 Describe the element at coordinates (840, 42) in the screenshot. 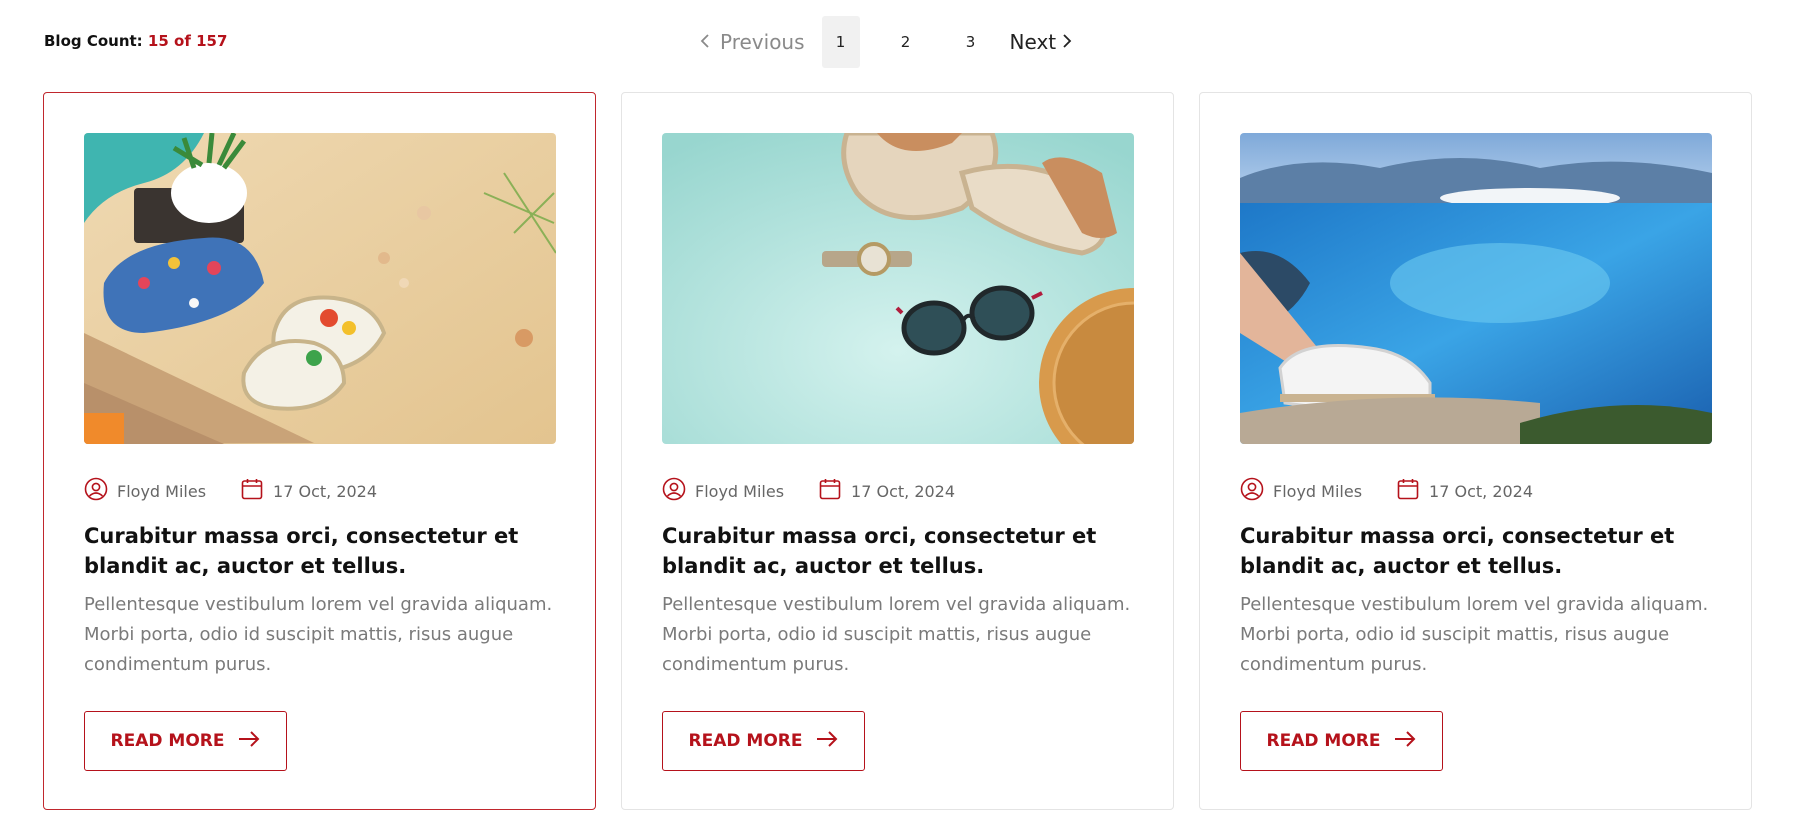

I see `page-1-button: 1` at that location.